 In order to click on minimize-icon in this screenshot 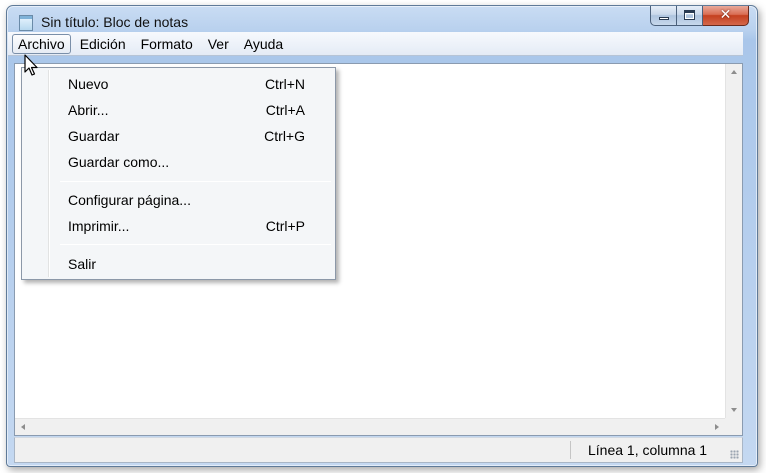, I will do `click(664, 18)`.